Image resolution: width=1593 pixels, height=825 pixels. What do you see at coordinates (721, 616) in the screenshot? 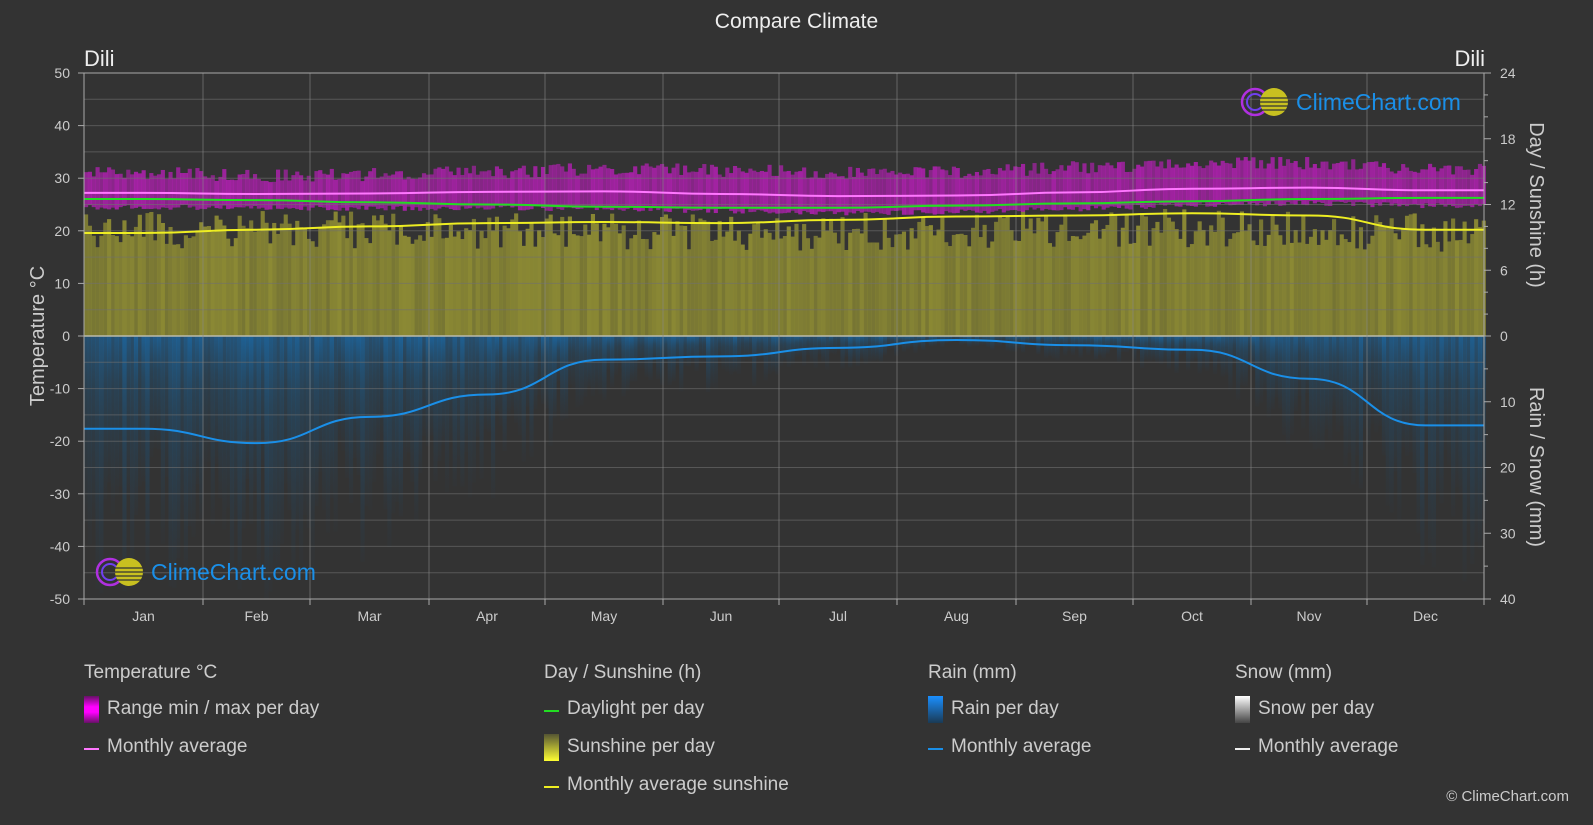
I see `month-label: Jun` at bounding box center [721, 616].